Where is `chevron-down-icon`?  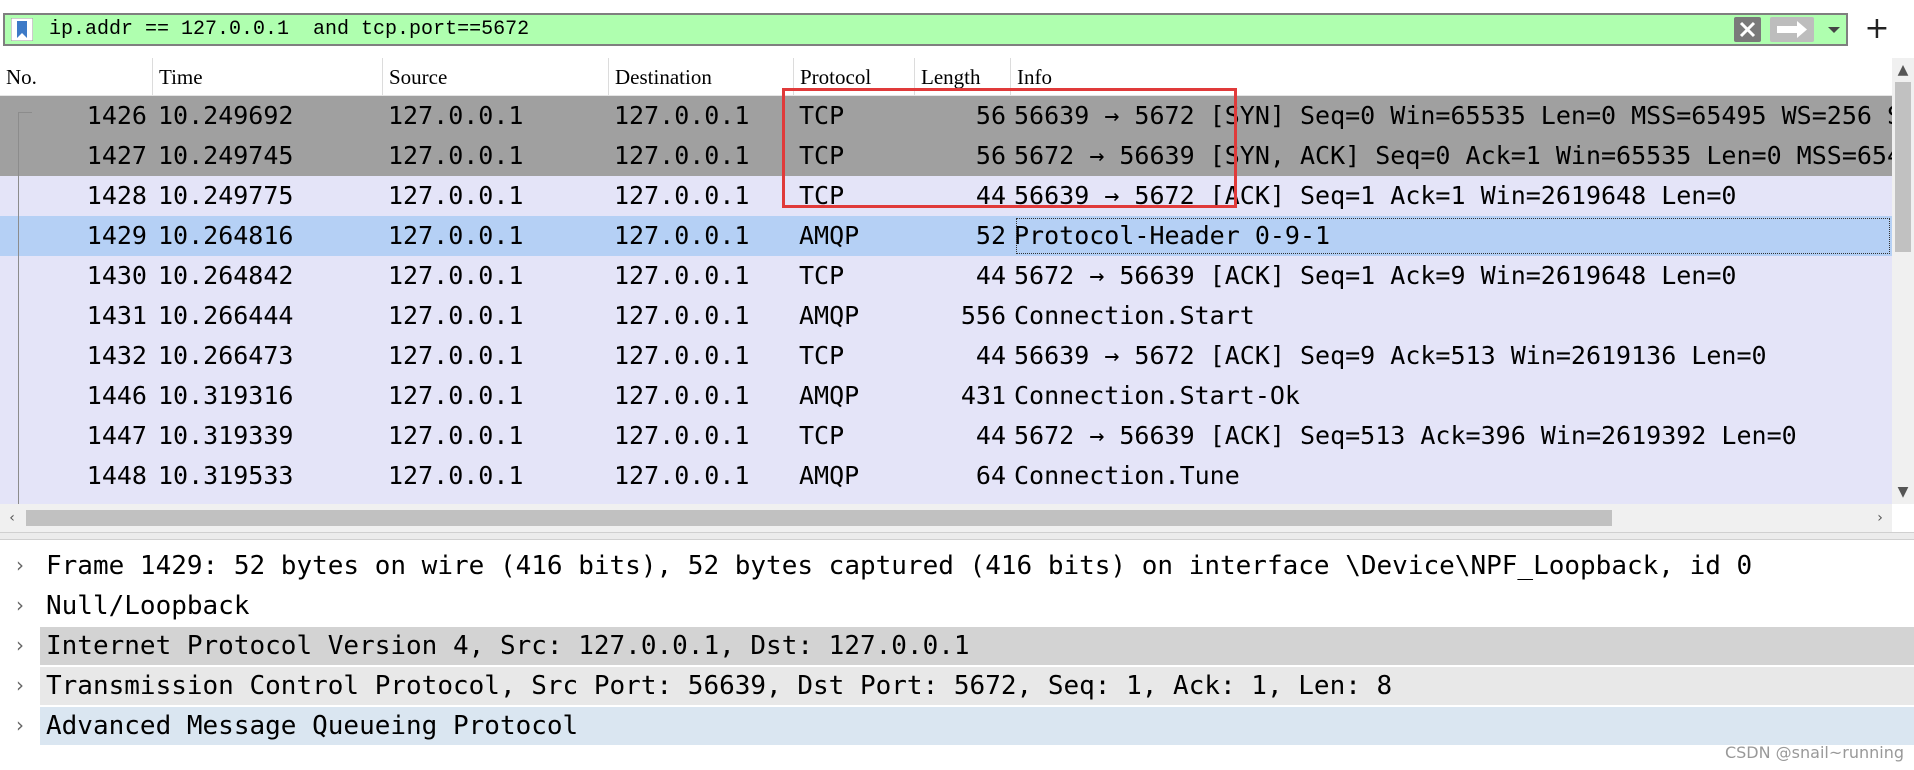 chevron-down-icon is located at coordinates (1834, 30).